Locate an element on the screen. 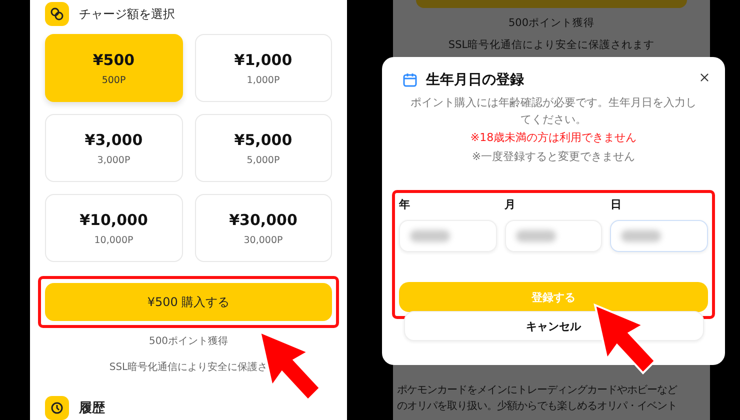 This screenshot has width=740, height=420. amount-option: ¥10,000 10,000P is located at coordinates (113, 228).